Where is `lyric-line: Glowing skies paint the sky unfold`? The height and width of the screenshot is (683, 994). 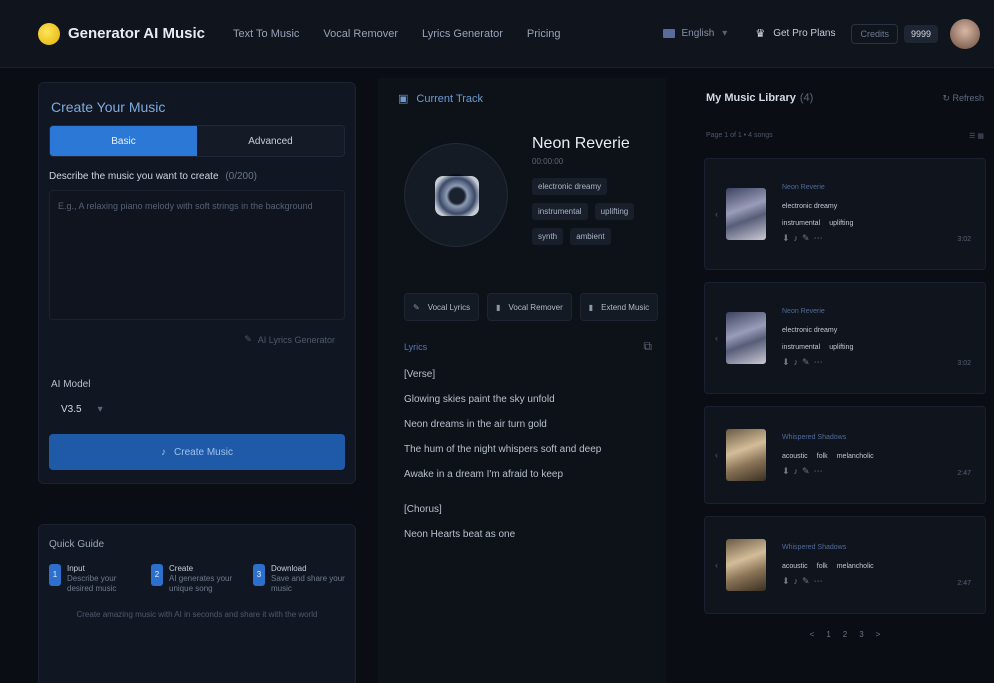
lyric-line: Glowing skies paint the sky unfold is located at coordinates (479, 399).